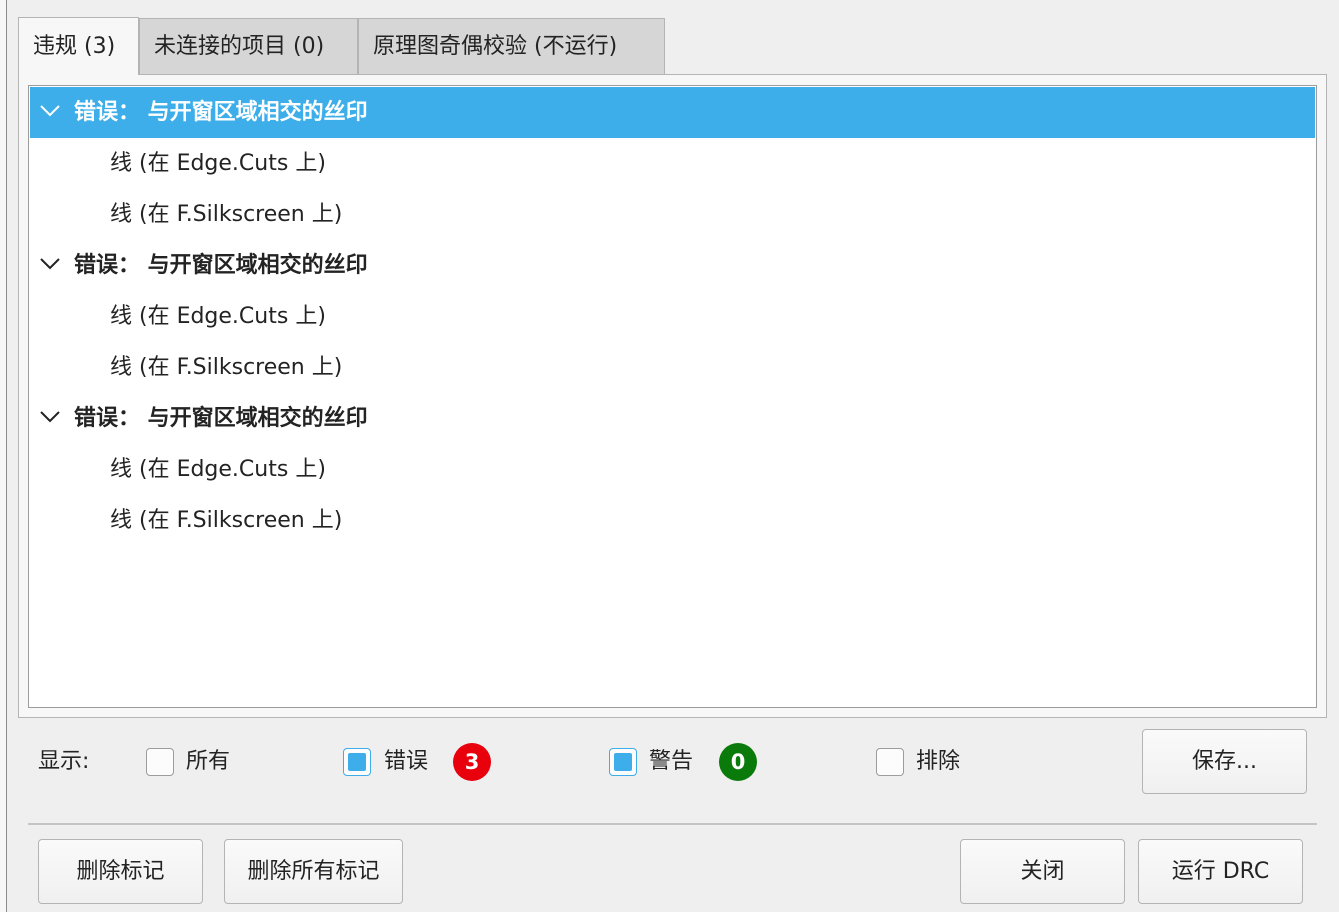  What do you see at coordinates (406, 762) in the screenshot?
I see `show-errors-label: 错误` at bounding box center [406, 762].